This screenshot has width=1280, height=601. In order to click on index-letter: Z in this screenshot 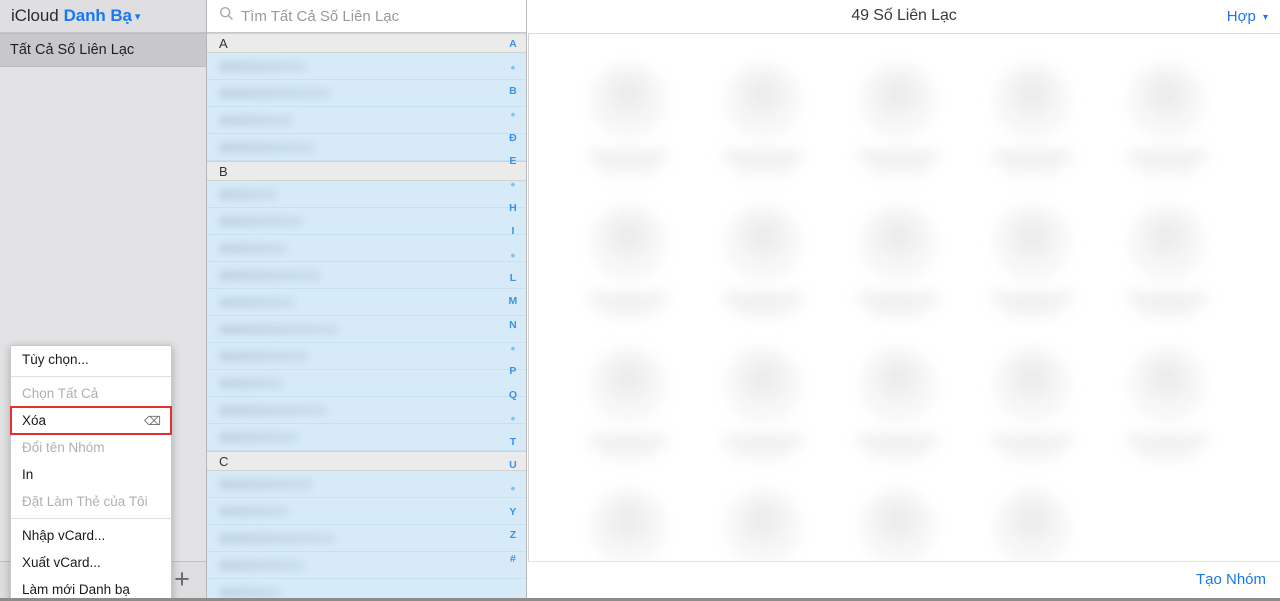, I will do `click(513, 535)`.